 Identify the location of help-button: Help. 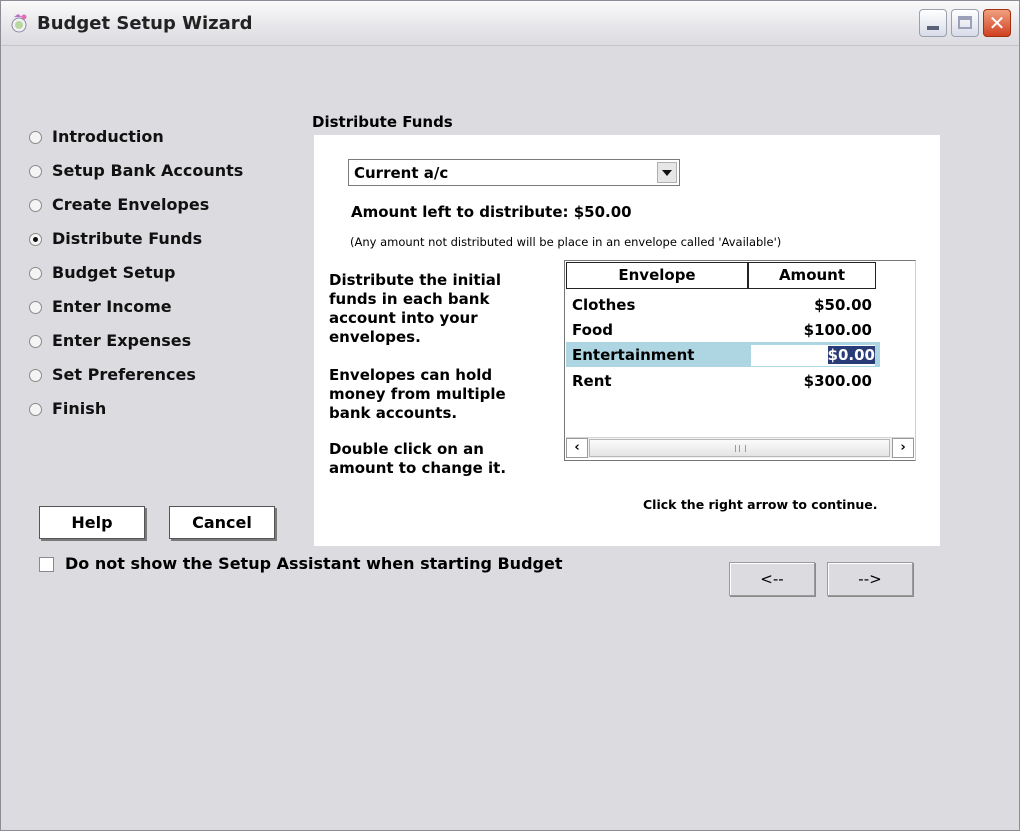
(92, 522).